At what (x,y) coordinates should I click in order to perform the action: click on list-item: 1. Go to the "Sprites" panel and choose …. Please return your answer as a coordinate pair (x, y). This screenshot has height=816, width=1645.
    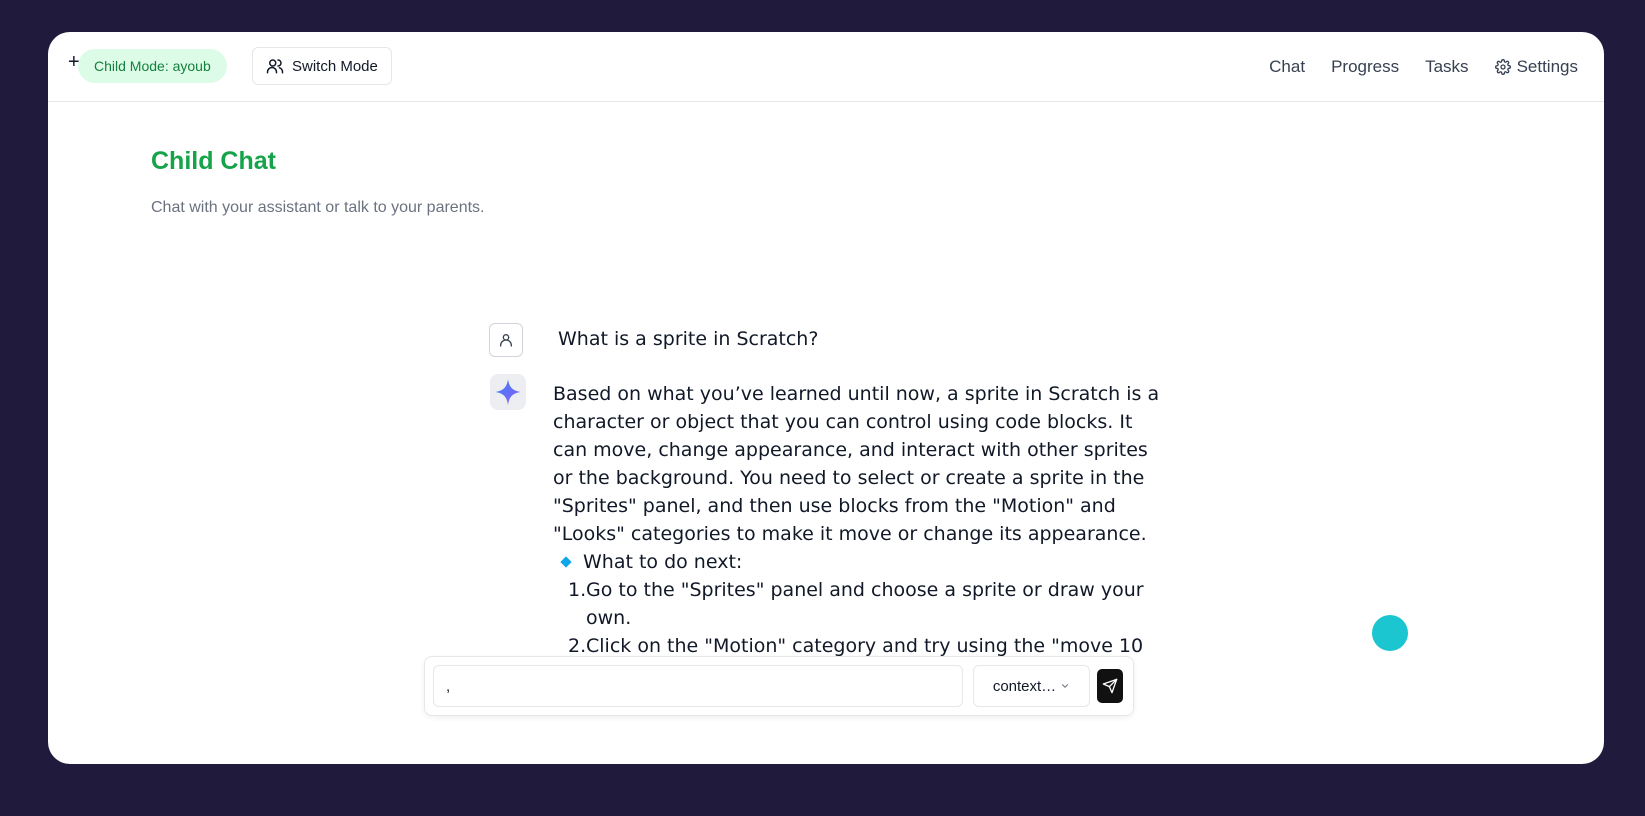
    Looking at the image, I should click on (865, 604).